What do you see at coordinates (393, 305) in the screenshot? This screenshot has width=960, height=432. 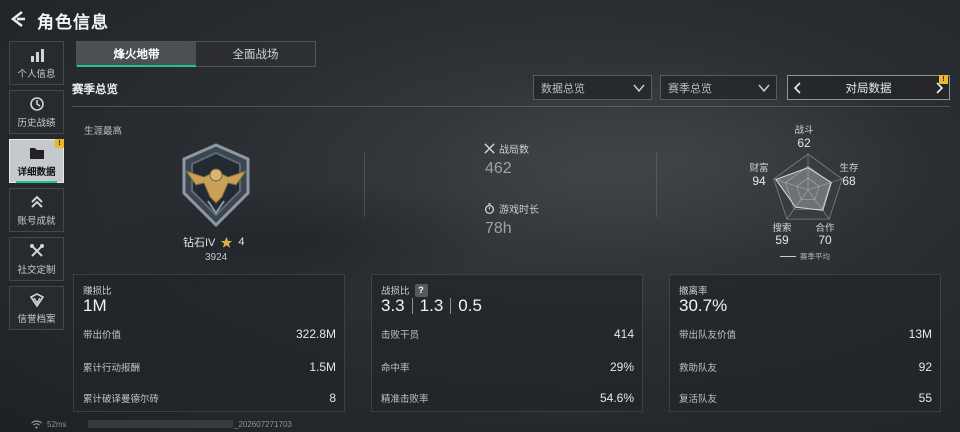 I see `ratio-value: 3.3` at bounding box center [393, 305].